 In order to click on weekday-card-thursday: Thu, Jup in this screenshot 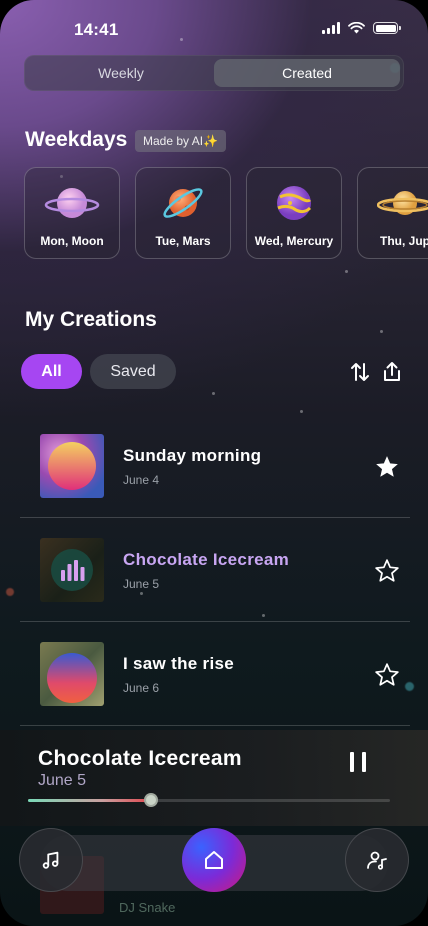, I will do `click(392, 213)`.